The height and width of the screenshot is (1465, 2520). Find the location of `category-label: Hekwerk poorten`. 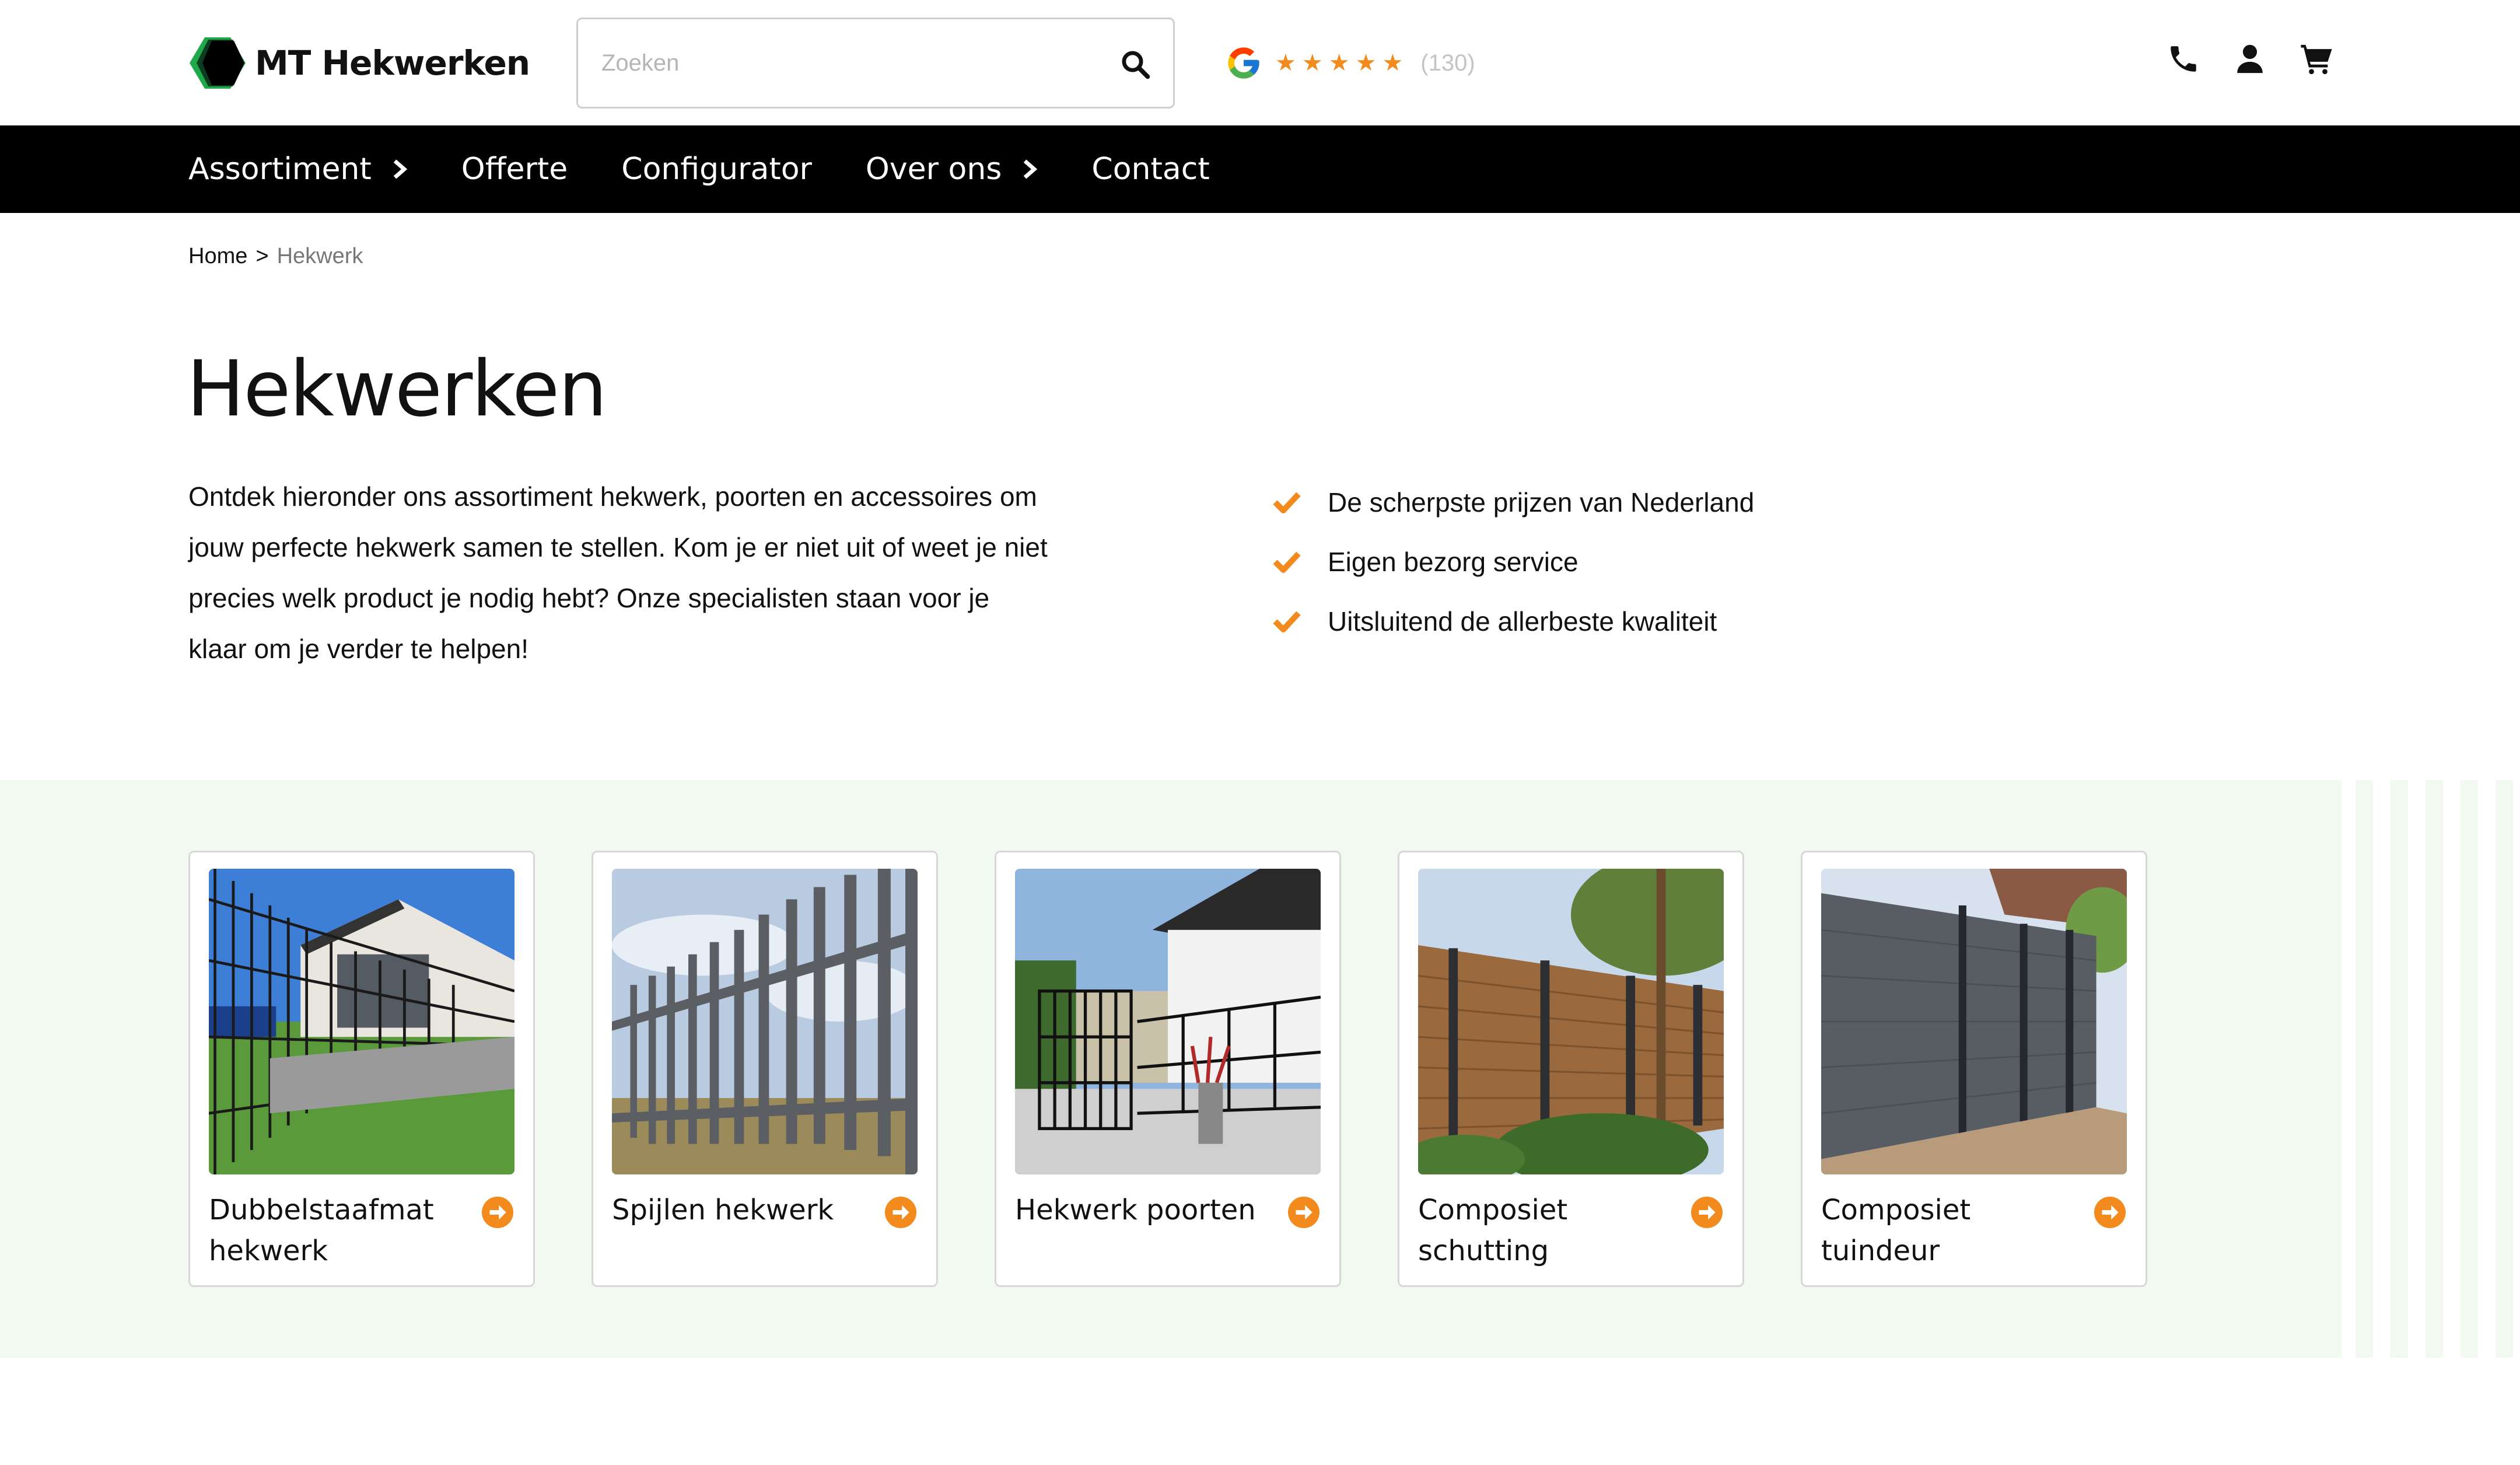

category-label: Hekwerk poorten is located at coordinates (1135, 1210).